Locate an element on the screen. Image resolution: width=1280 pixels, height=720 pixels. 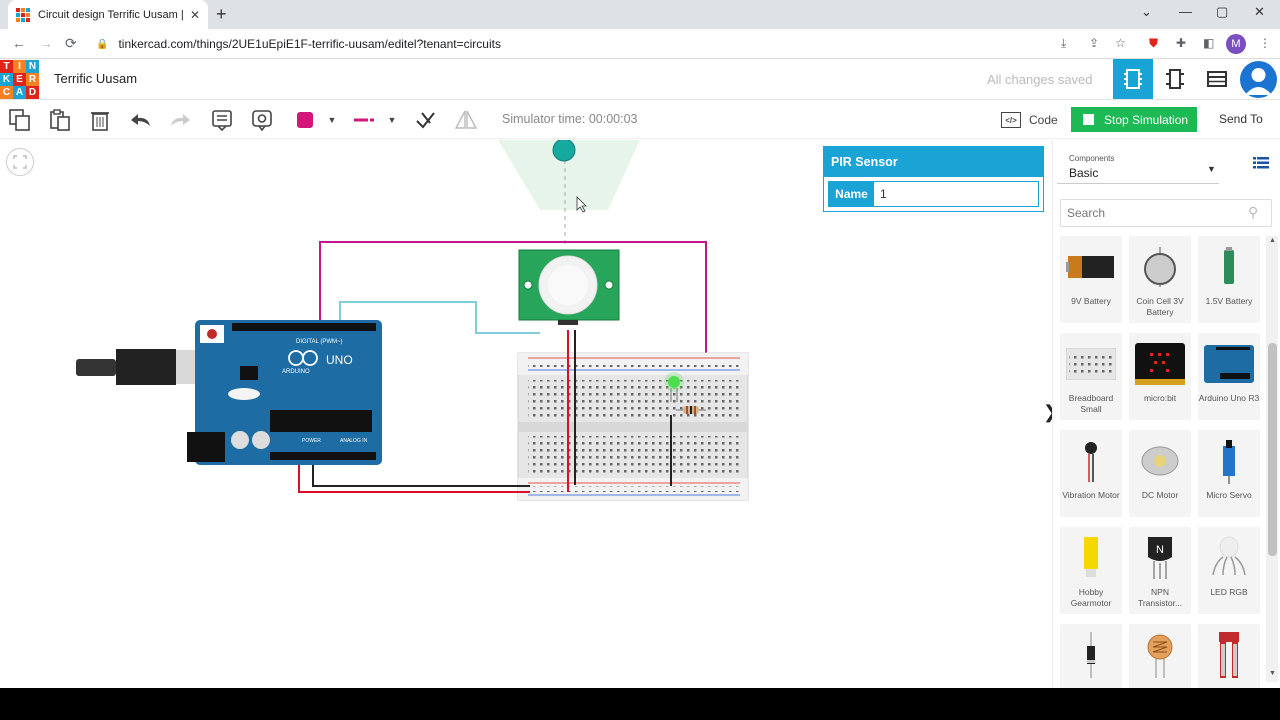
user-icon is located at coordinates (1258, 81).